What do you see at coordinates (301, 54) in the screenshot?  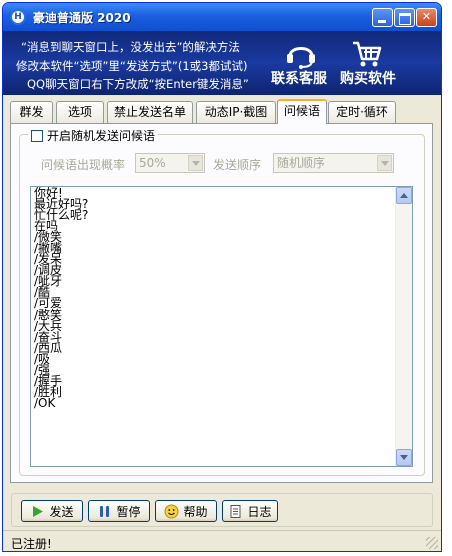 I see `headset-icon` at bounding box center [301, 54].